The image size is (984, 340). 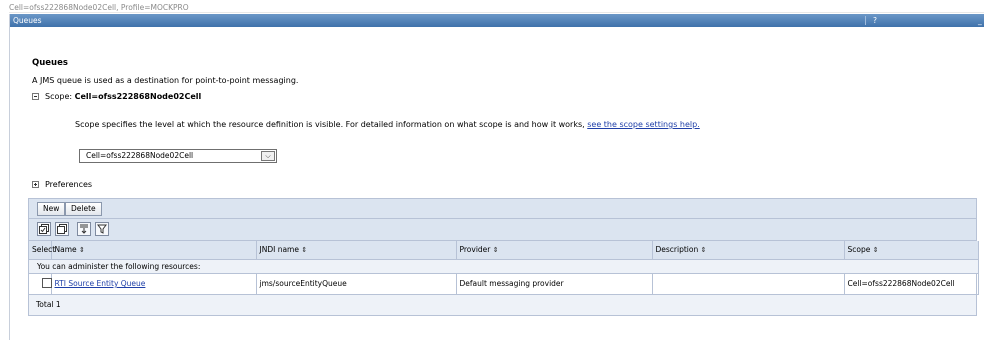 I want to click on clear-filter-icon, so click(x=102, y=229).